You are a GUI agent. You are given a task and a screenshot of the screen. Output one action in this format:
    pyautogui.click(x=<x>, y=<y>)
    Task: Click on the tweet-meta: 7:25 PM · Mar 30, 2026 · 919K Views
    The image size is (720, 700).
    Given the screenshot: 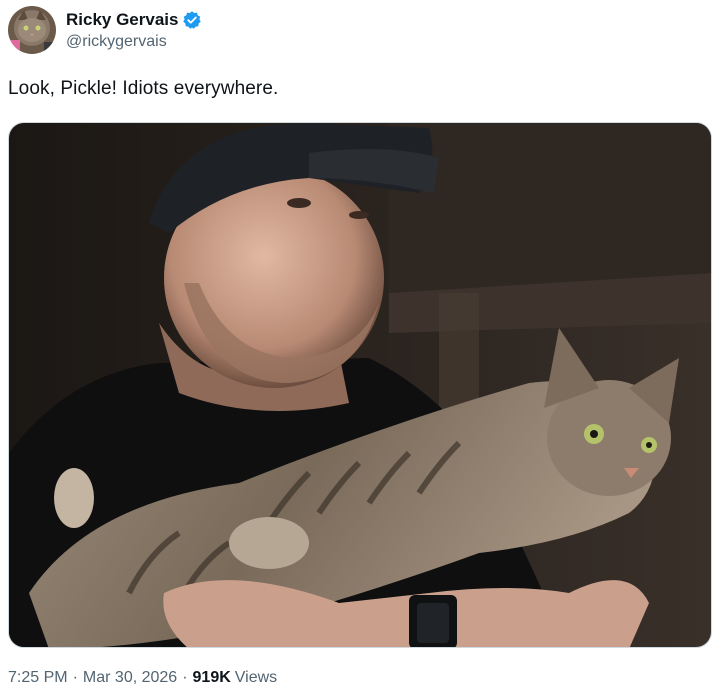 What is the action you would take?
    pyautogui.click(x=142, y=678)
    